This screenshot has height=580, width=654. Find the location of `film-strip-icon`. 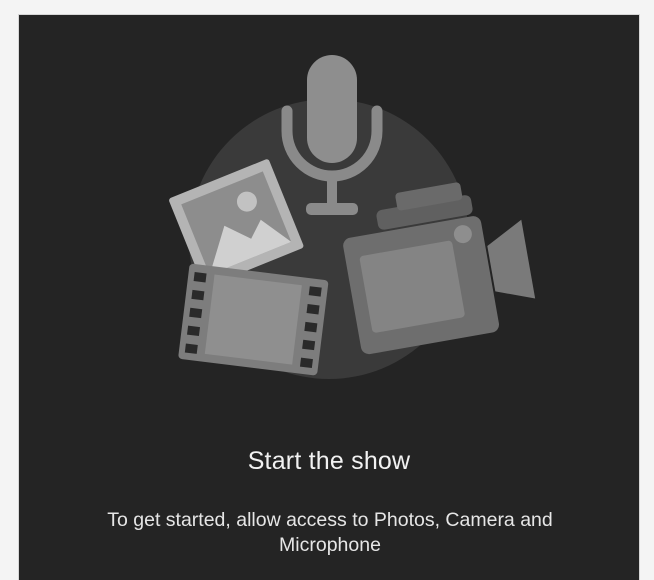

film-strip-icon is located at coordinates (253, 319).